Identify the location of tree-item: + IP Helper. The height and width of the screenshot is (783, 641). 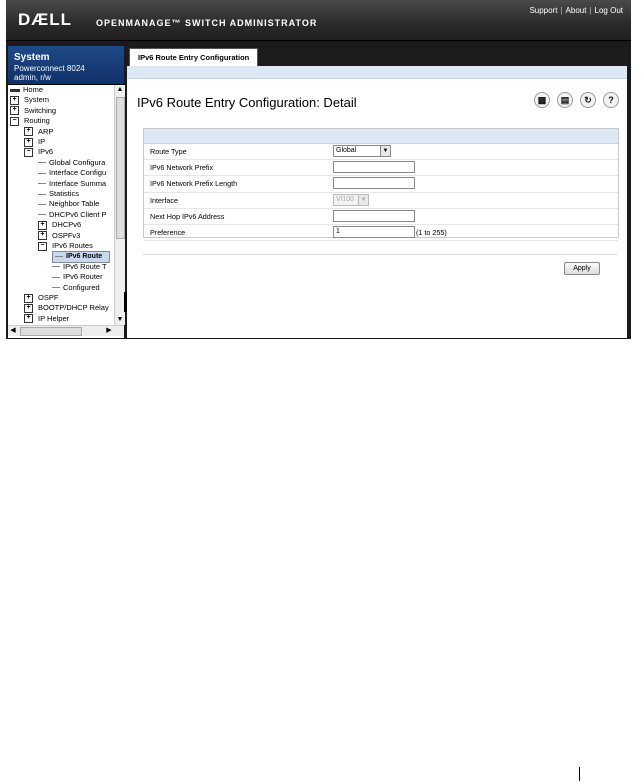
(69, 319).